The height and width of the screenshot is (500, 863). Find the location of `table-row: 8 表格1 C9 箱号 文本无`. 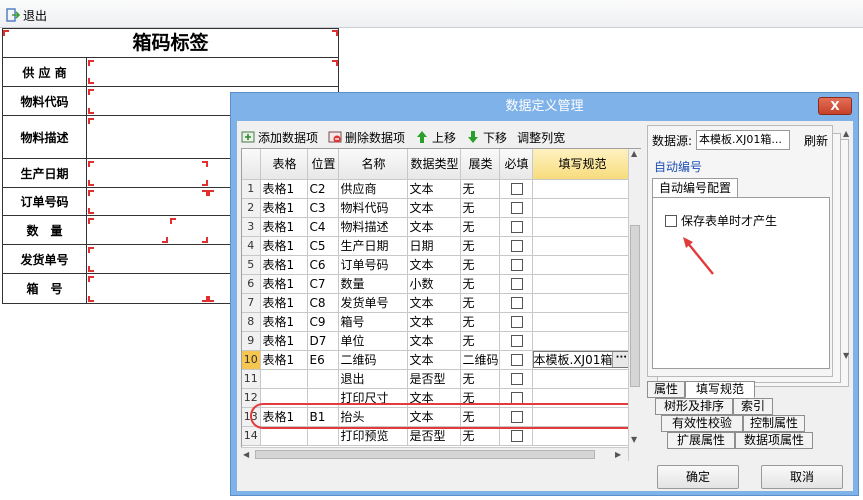

table-row: 8 表格1 C9 箱号 文本无 is located at coordinates (437, 322).